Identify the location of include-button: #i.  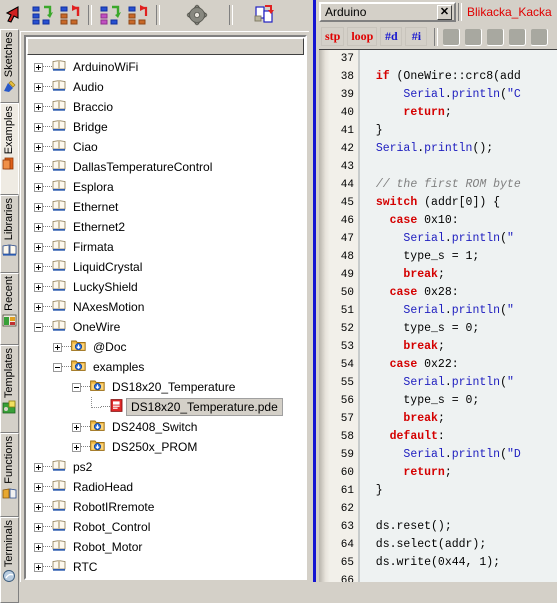
(416, 36).